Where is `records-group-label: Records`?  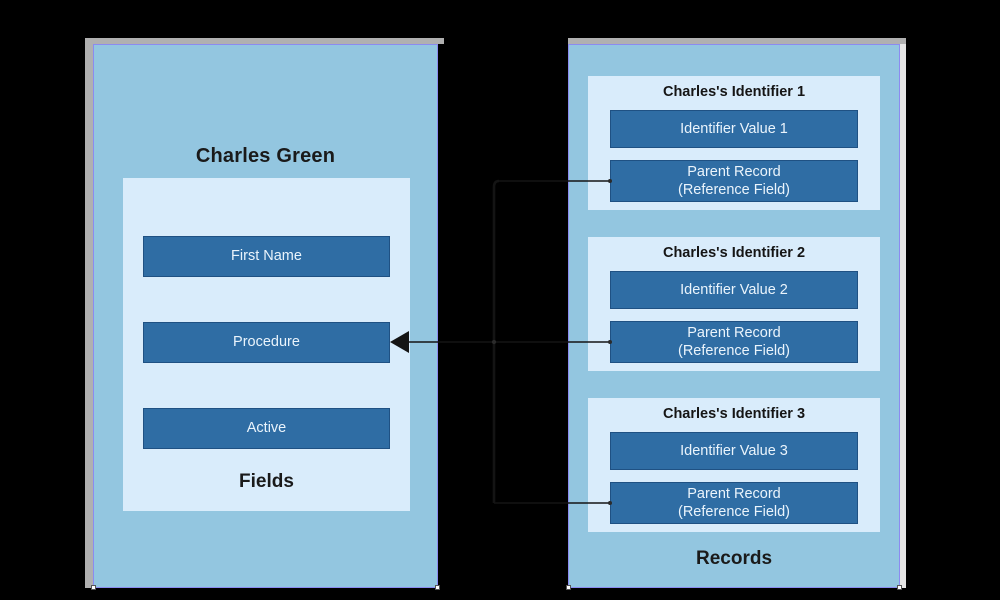
records-group-label: Records is located at coordinates (734, 558).